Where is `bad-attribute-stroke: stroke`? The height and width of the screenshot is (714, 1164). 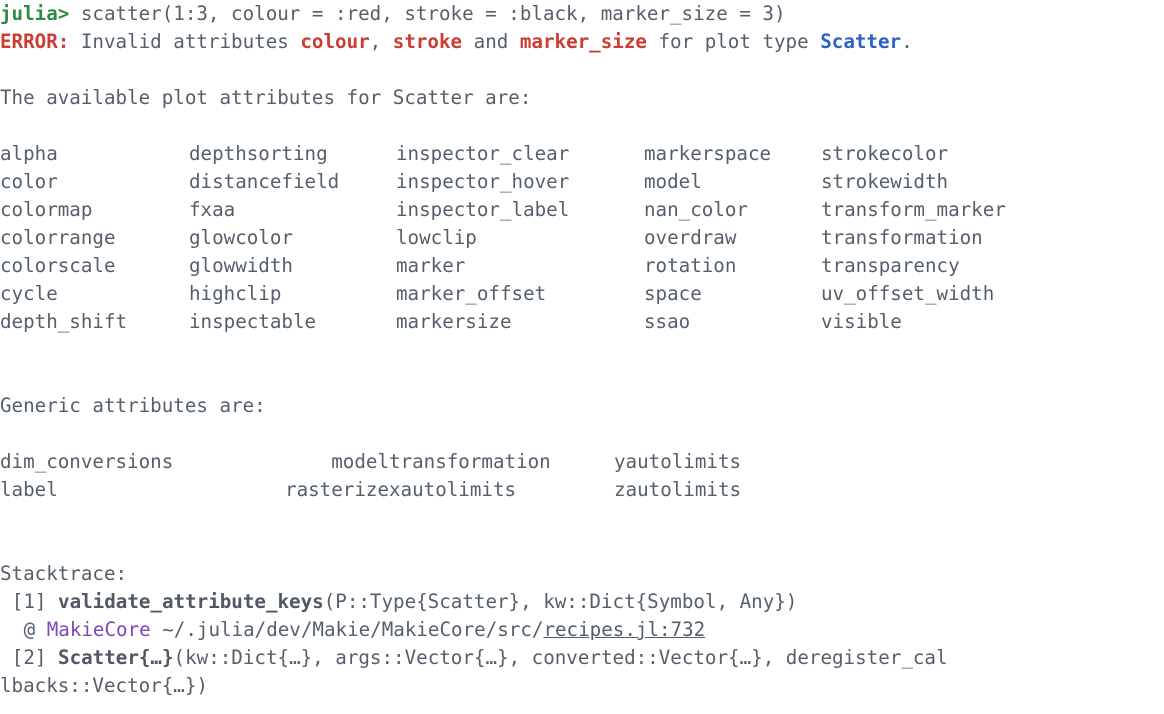
bad-attribute-stroke: stroke is located at coordinates (427, 41).